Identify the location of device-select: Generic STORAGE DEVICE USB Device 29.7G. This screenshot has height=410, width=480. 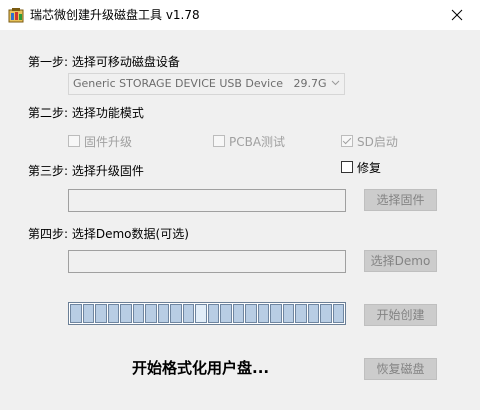
(206, 84).